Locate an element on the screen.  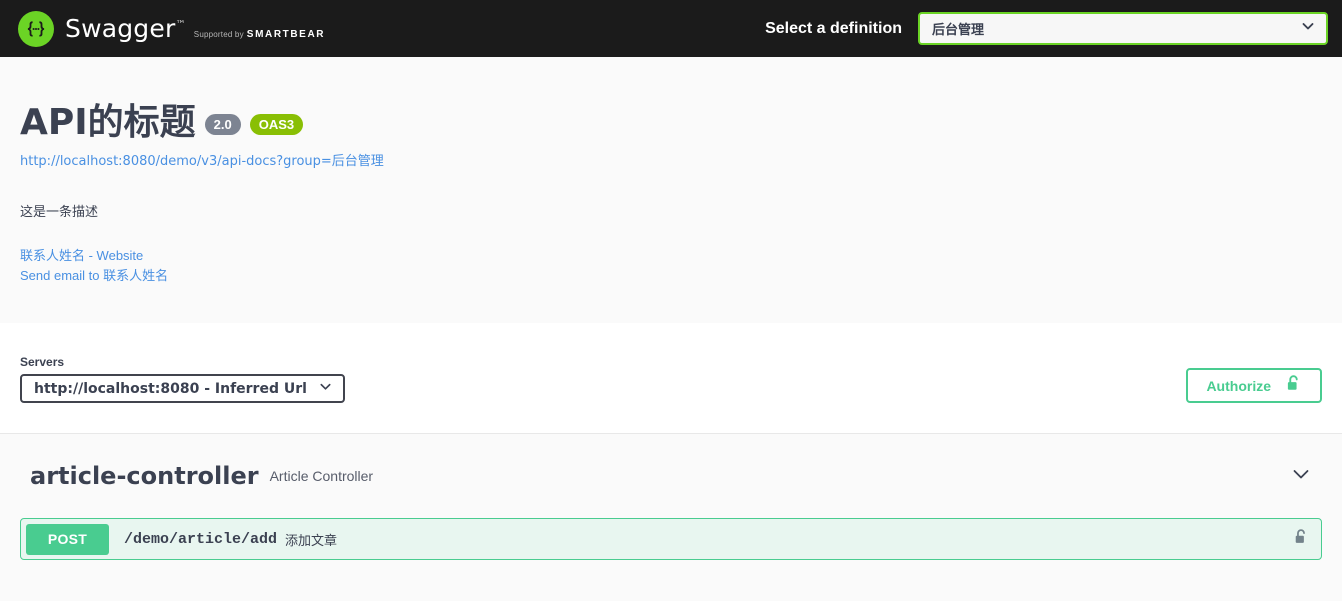
swagger-braces-icon is located at coordinates (36, 28).